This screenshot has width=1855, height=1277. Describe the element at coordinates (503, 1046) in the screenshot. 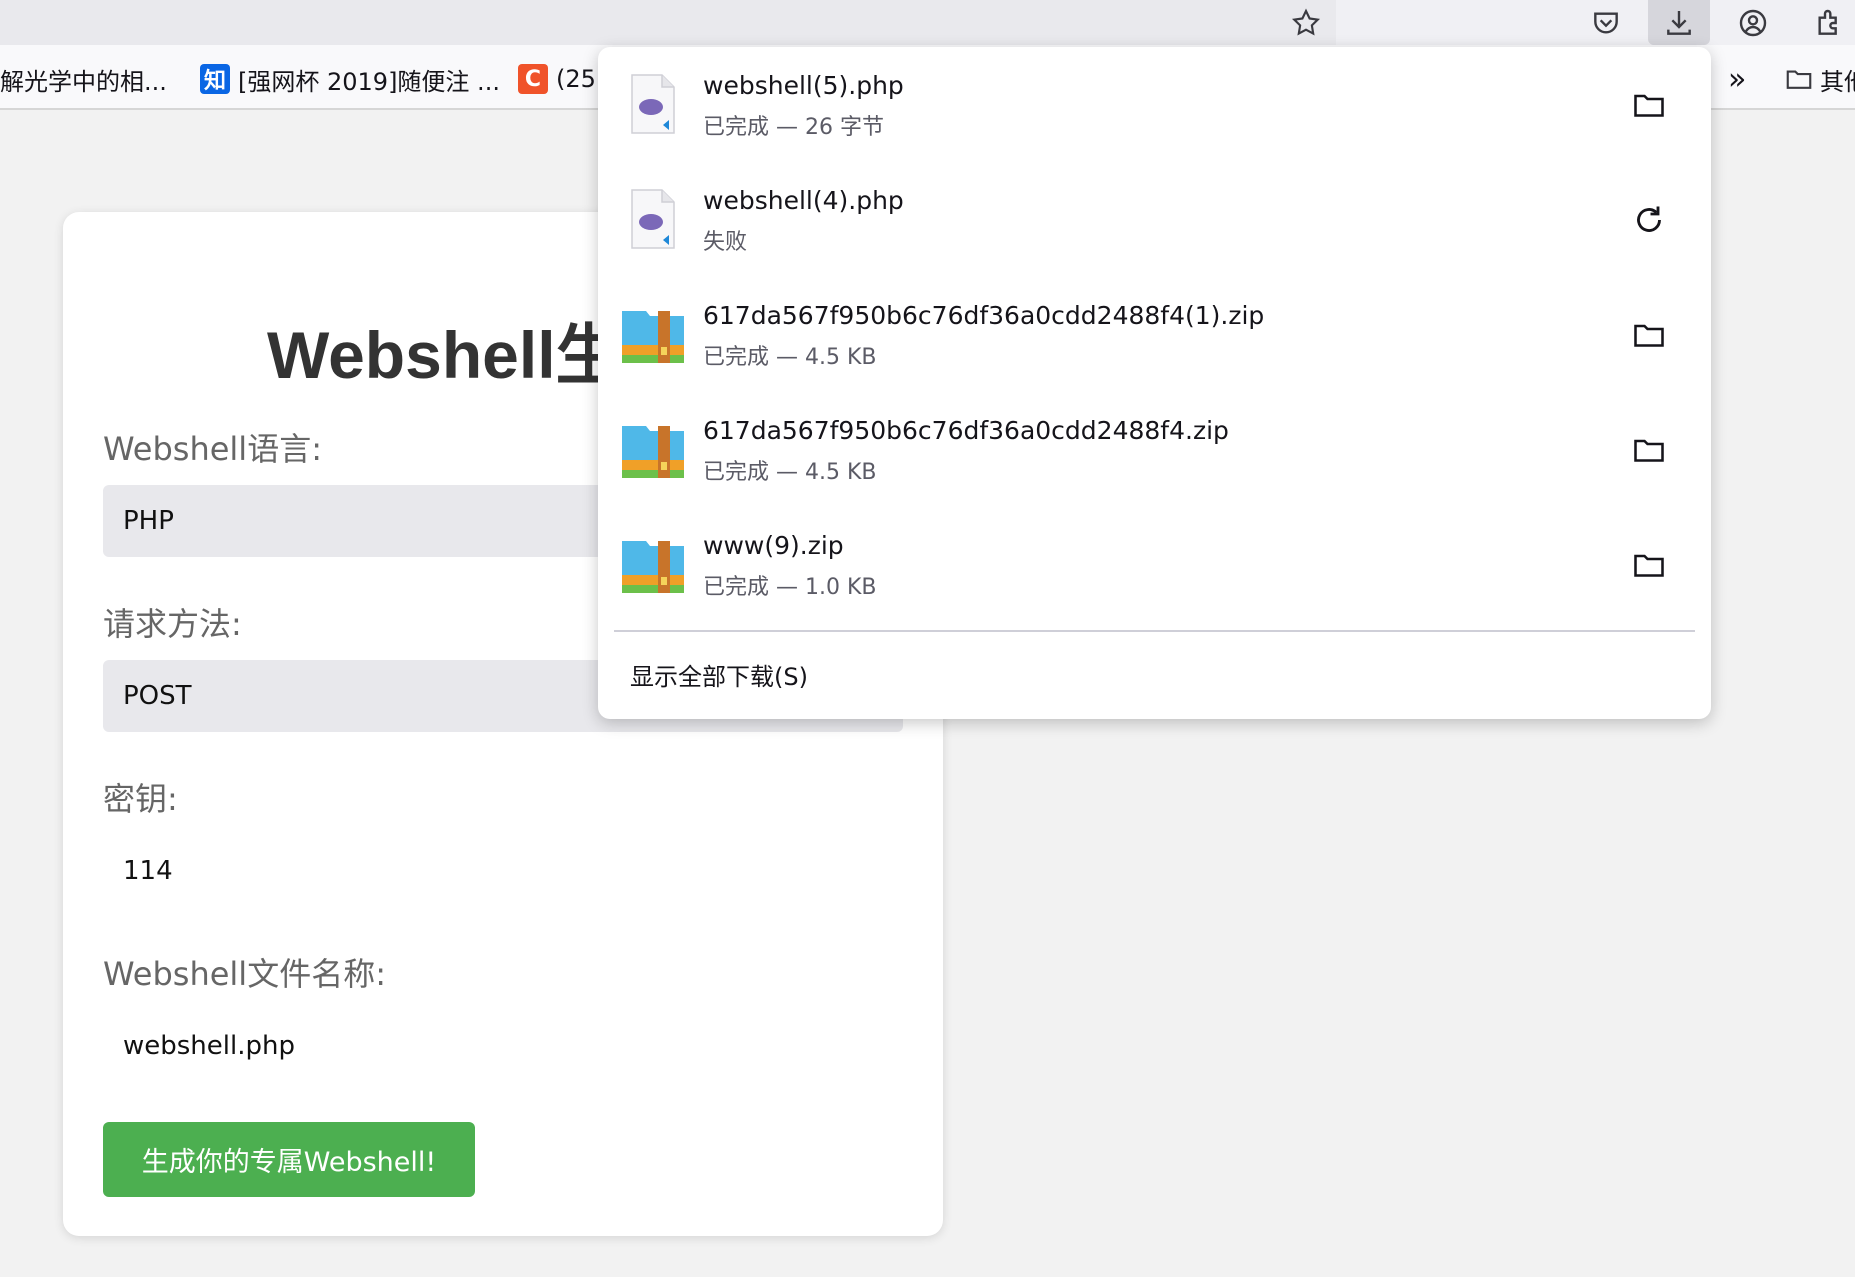

I see `filename-input: webshell.php` at that location.